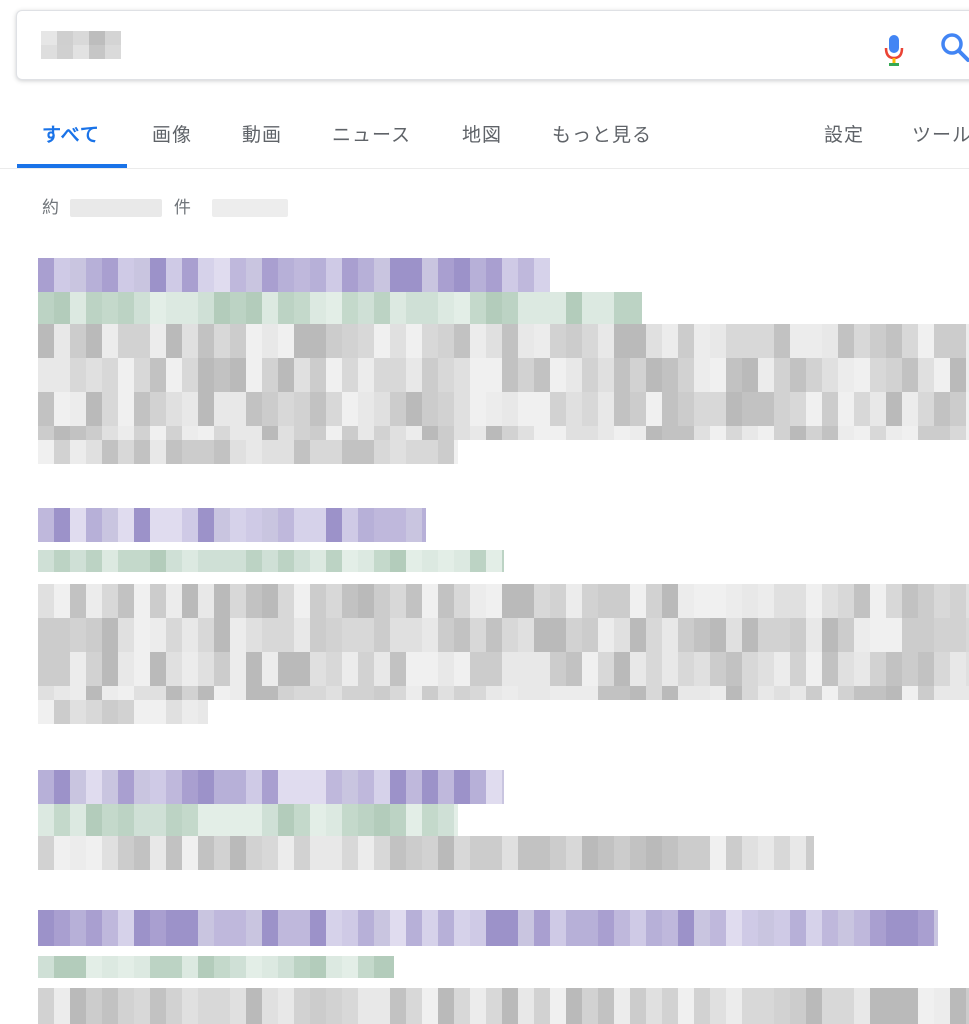 The height and width of the screenshot is (1024, 969). What do you see at coordinates (482, 133) in the screenshot?
I see `tab-maps: 地図` at bounding box center [482, 133].